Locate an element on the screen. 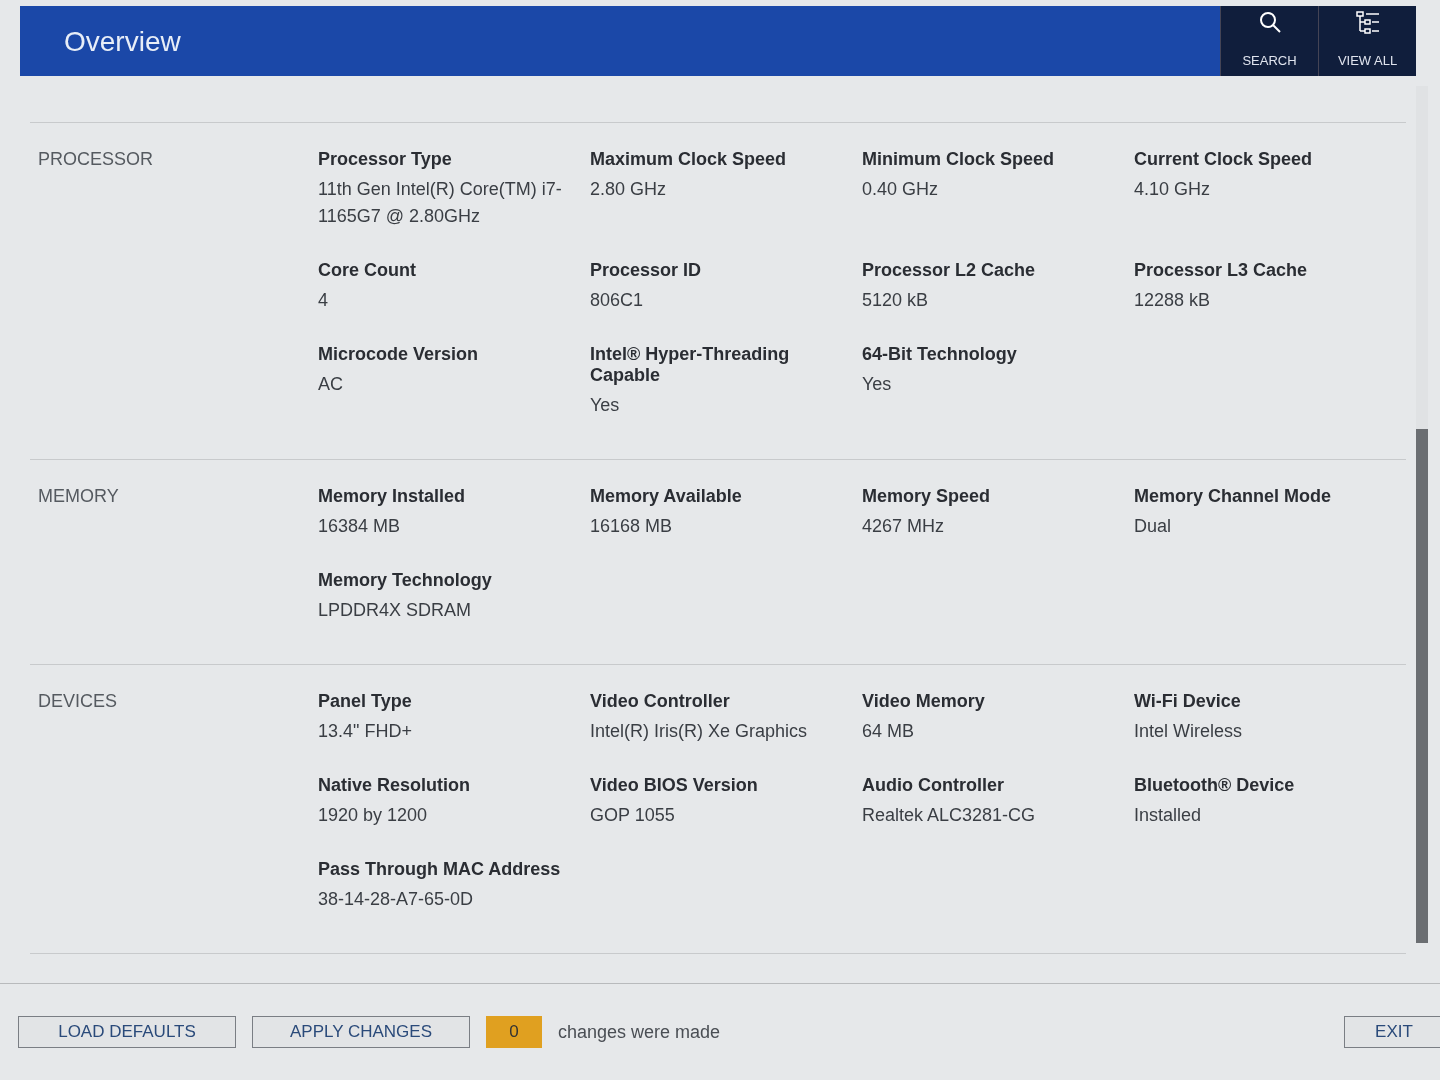 This screenshot has width=1440, height=1080. exit-button: EXIT is located at coordinates (1392, 1032).